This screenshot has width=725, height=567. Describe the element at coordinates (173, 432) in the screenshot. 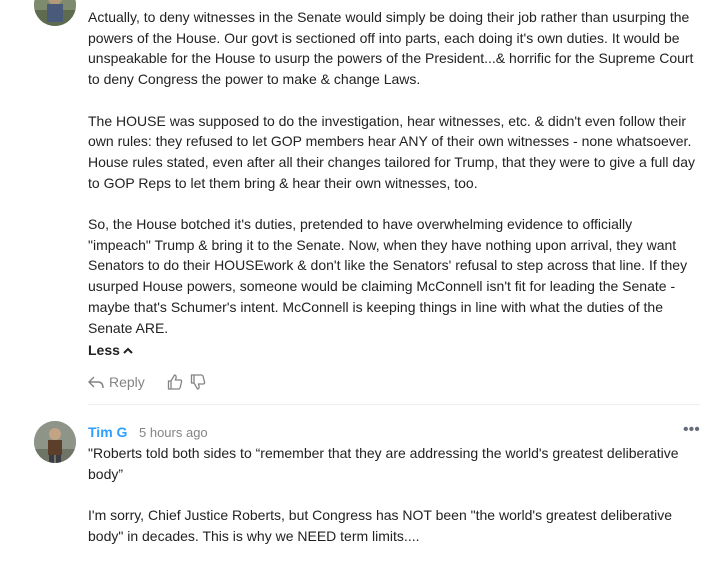

I see `comment-timestamp: 5 hours ago` at that location.